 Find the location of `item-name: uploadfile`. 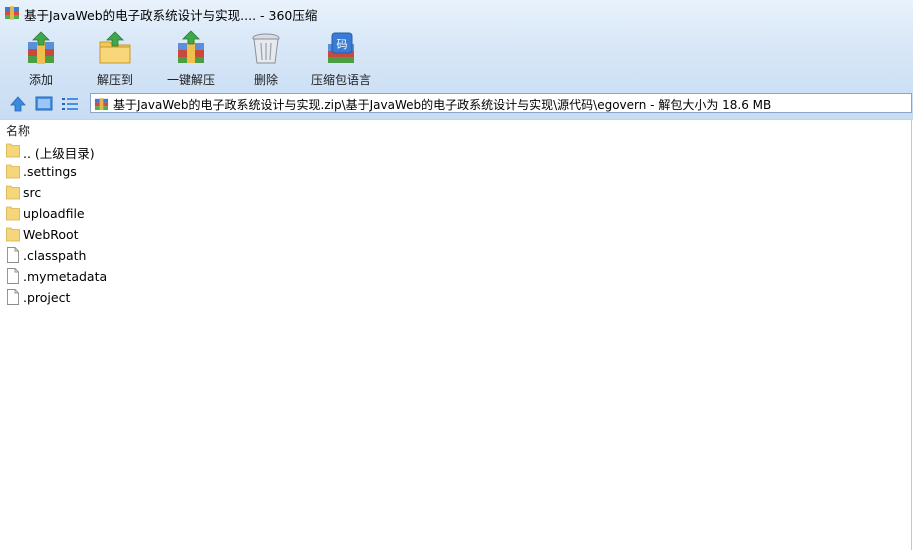

item-name: uploadfile is located at coordinates (54, 213).